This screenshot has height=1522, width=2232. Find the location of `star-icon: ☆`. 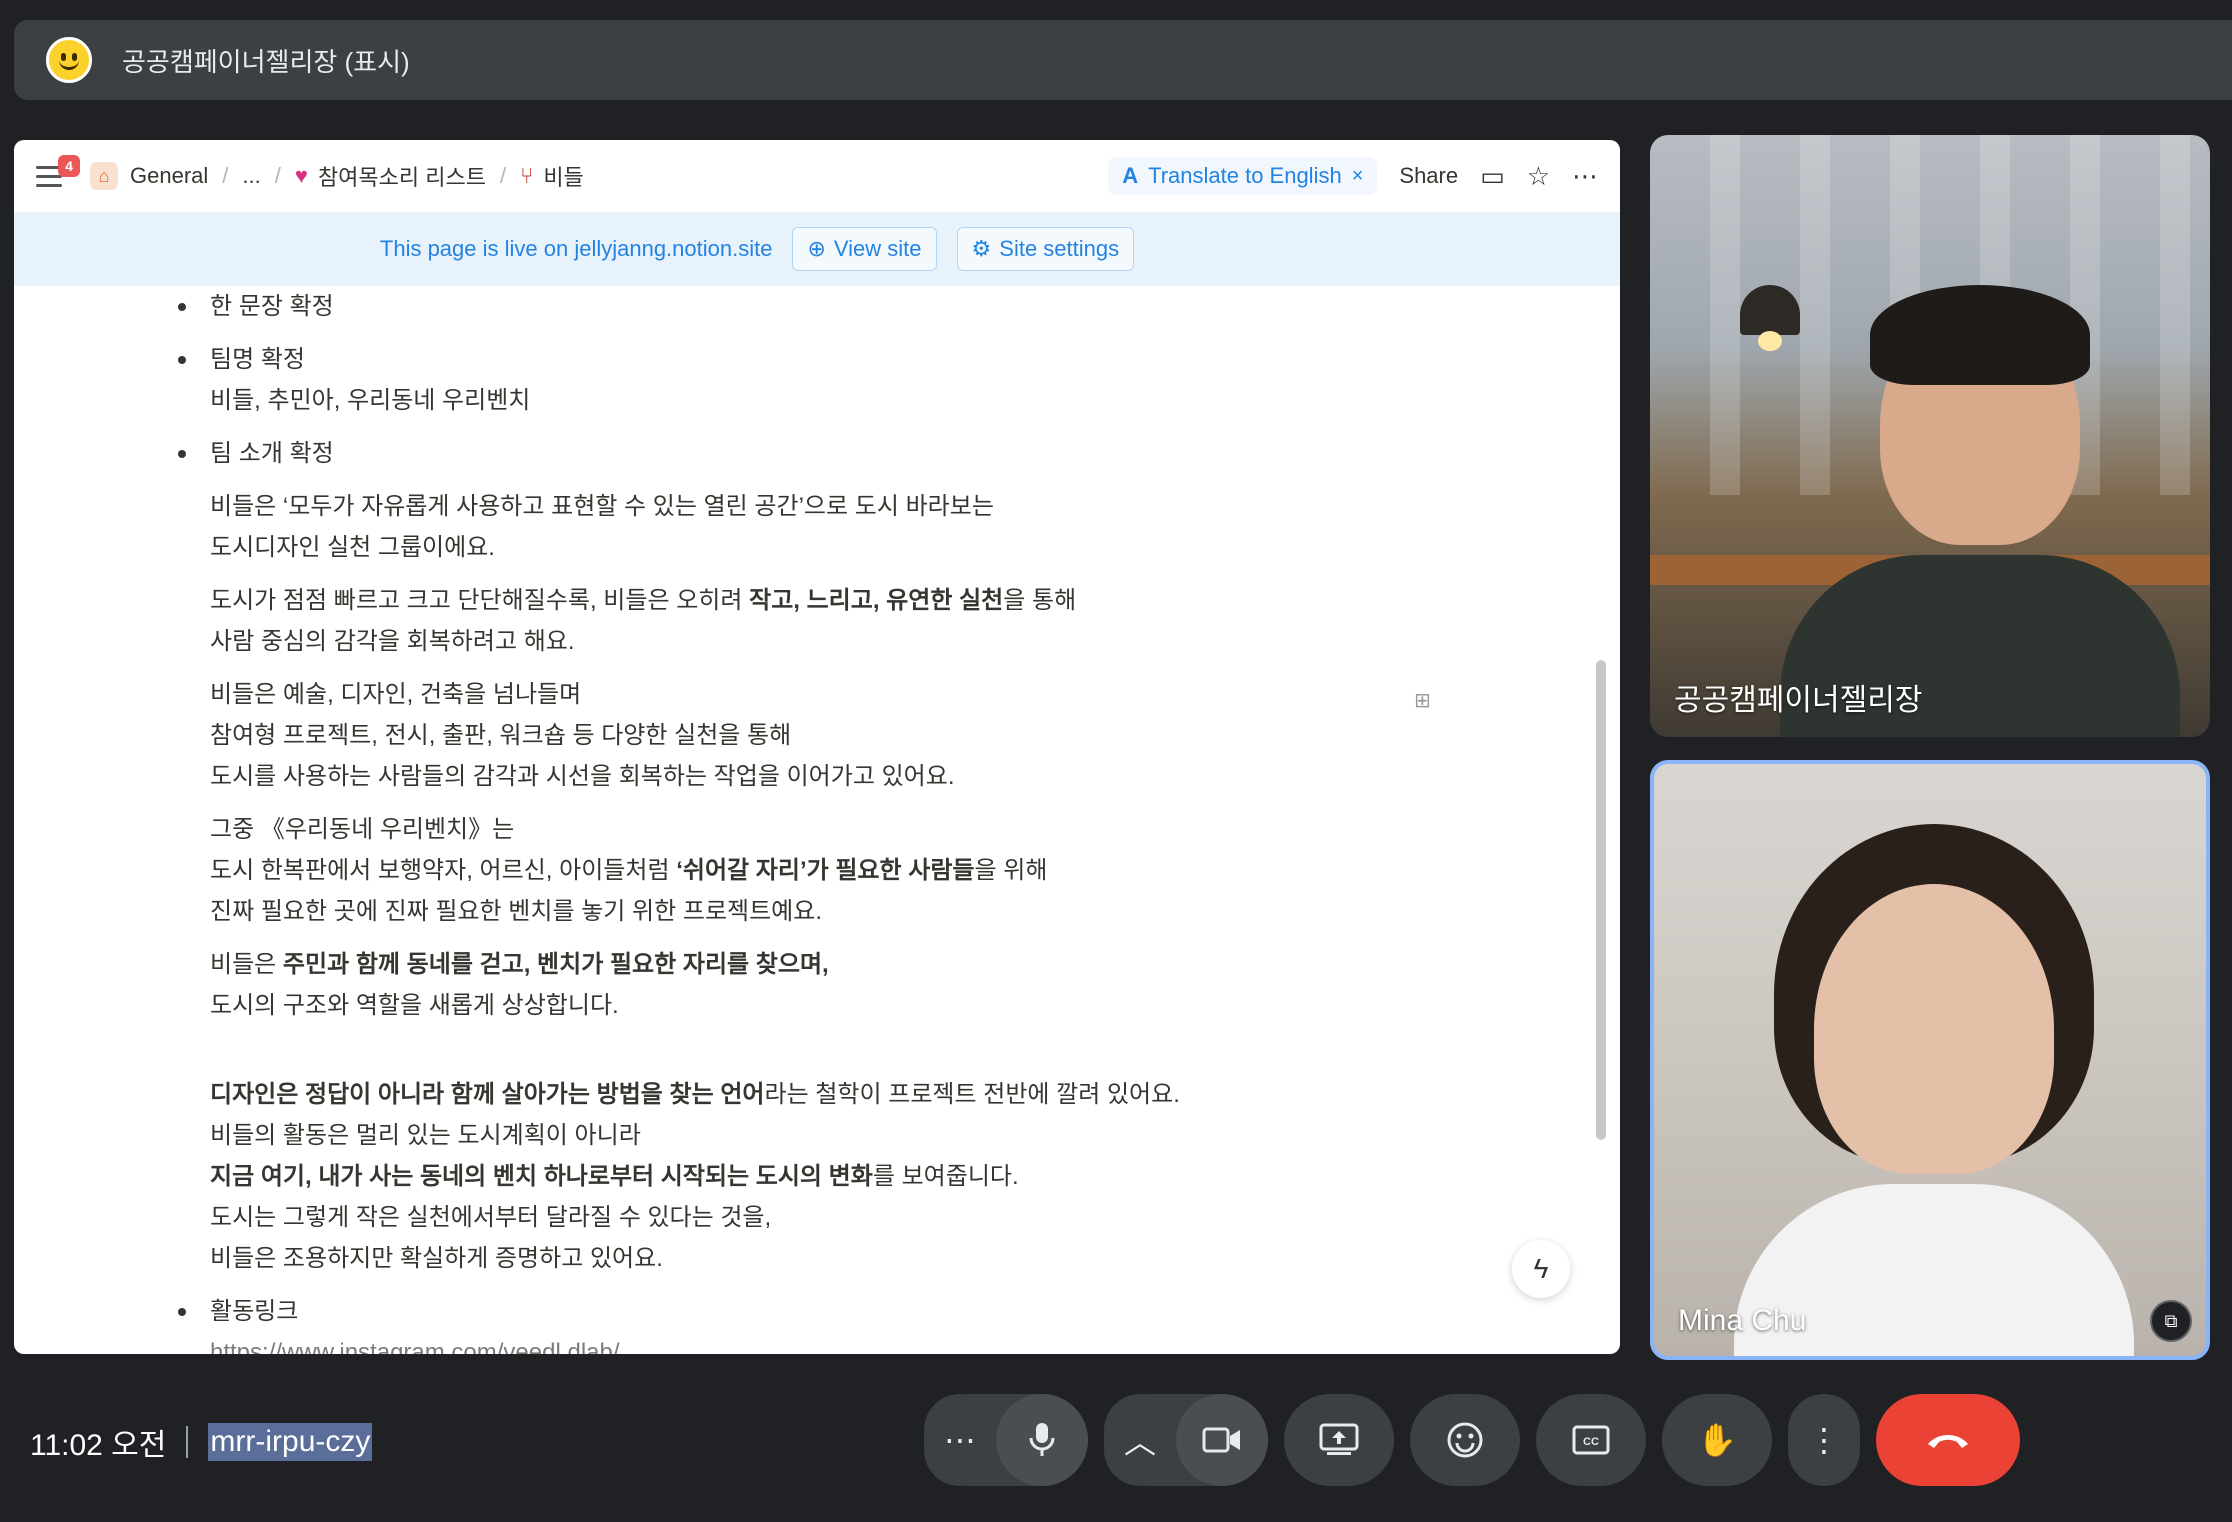

star-icon: ☆ is located at coordinates (1538, 176).